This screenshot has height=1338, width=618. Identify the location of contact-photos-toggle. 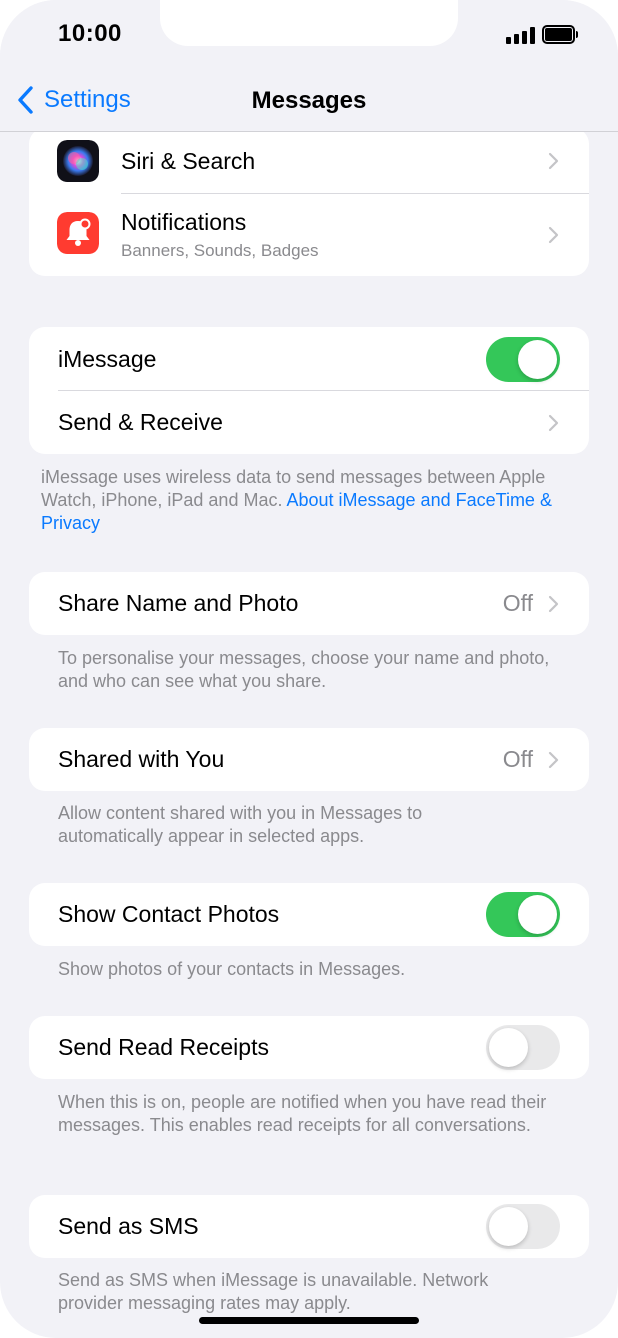
(523, 914).